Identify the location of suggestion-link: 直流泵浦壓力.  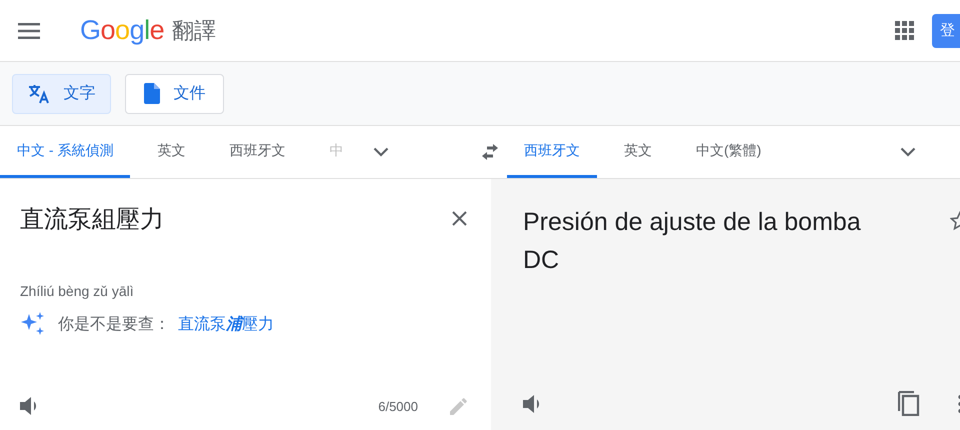
(226, 324).